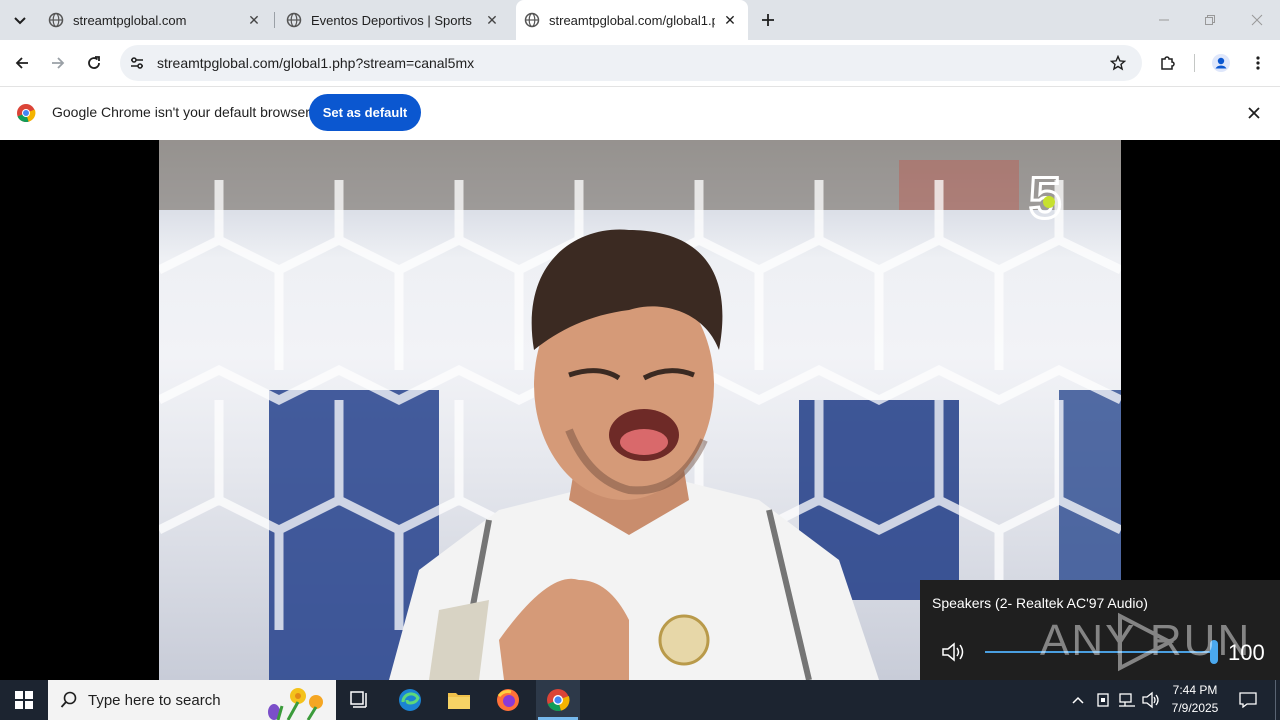 The height and width of the screenshot is (720, 1280). I want to click on taskbar-firefox, so click(508, 700).